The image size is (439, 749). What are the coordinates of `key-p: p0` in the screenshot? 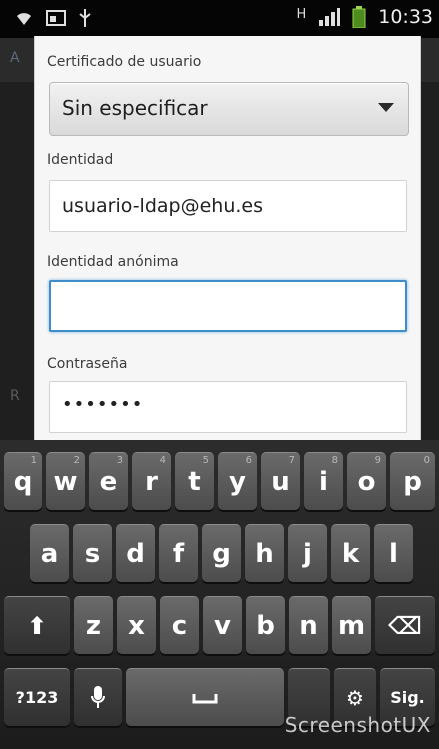 It's located at (412, 481).